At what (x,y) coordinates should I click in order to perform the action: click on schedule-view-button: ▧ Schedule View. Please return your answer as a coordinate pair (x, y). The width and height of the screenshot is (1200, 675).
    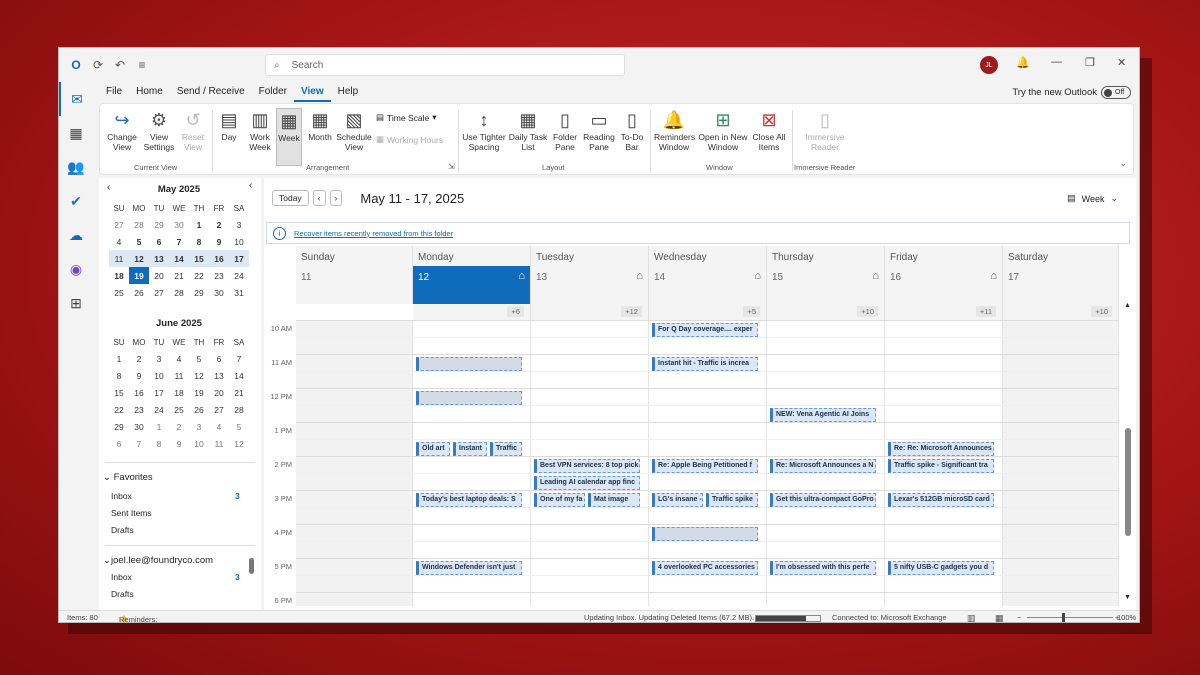
    Looking at the image, I should click on (354, 130).